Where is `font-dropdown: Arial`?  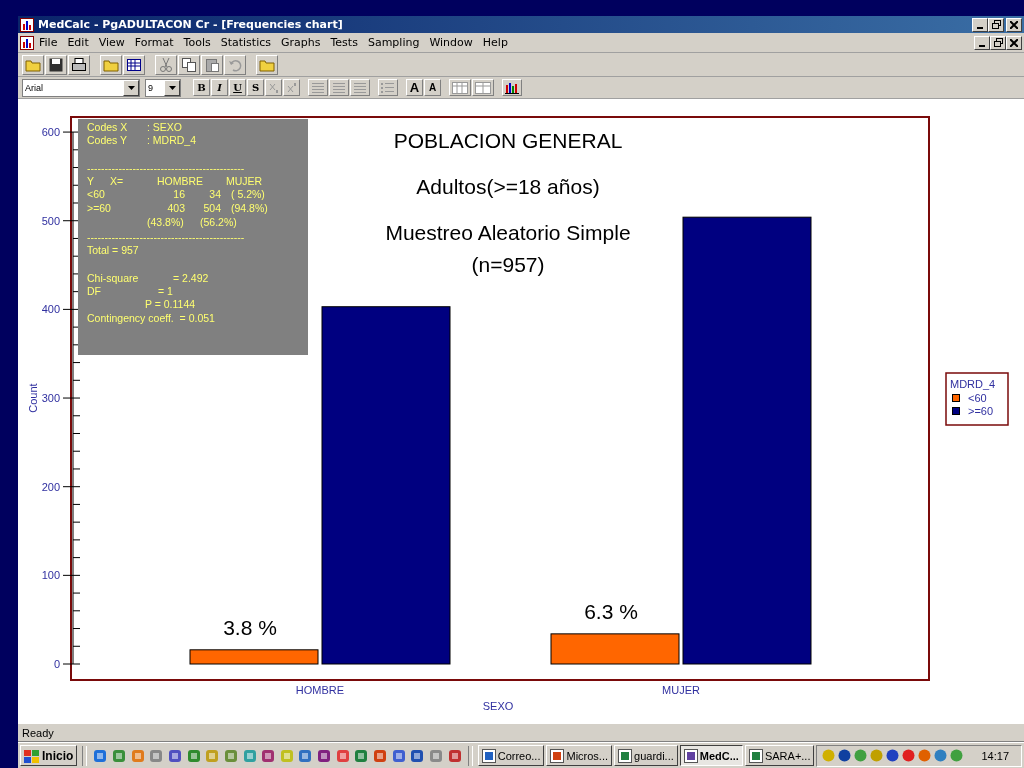 font-dropdown: Arial is located at coordinates (81, 87).